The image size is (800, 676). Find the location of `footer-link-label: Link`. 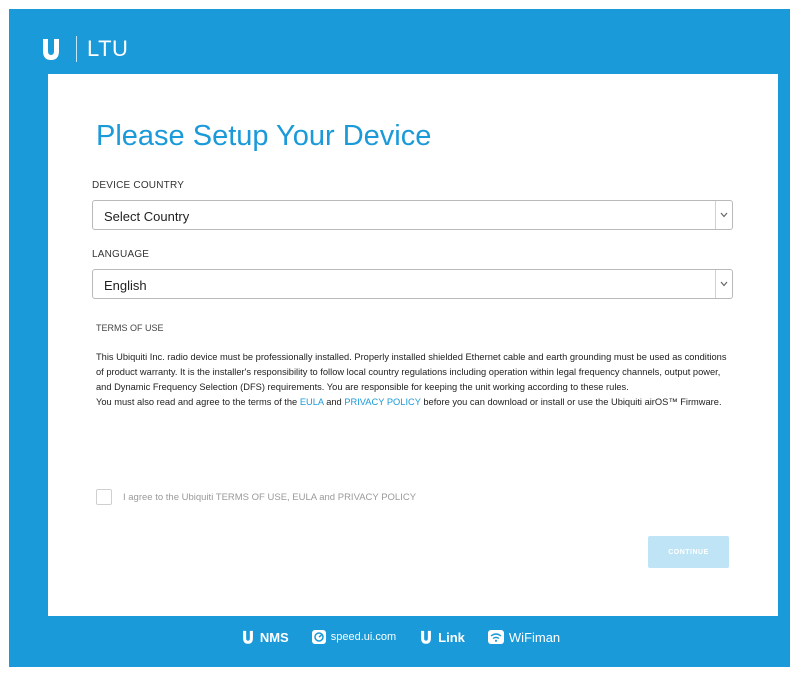

footer-link-label: Link is located at coordinates (451, 637).